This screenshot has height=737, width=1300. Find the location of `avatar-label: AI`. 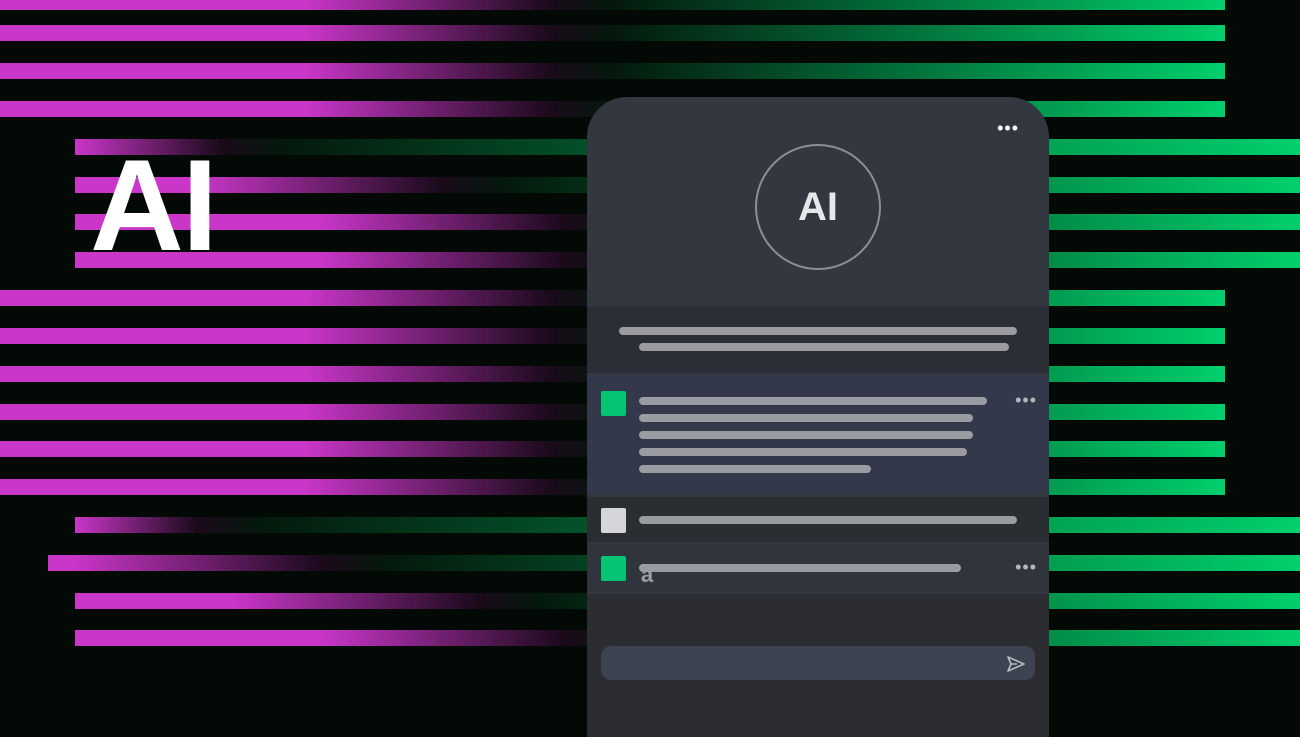

avatar-label: AI is located at coordinates (818, 206).